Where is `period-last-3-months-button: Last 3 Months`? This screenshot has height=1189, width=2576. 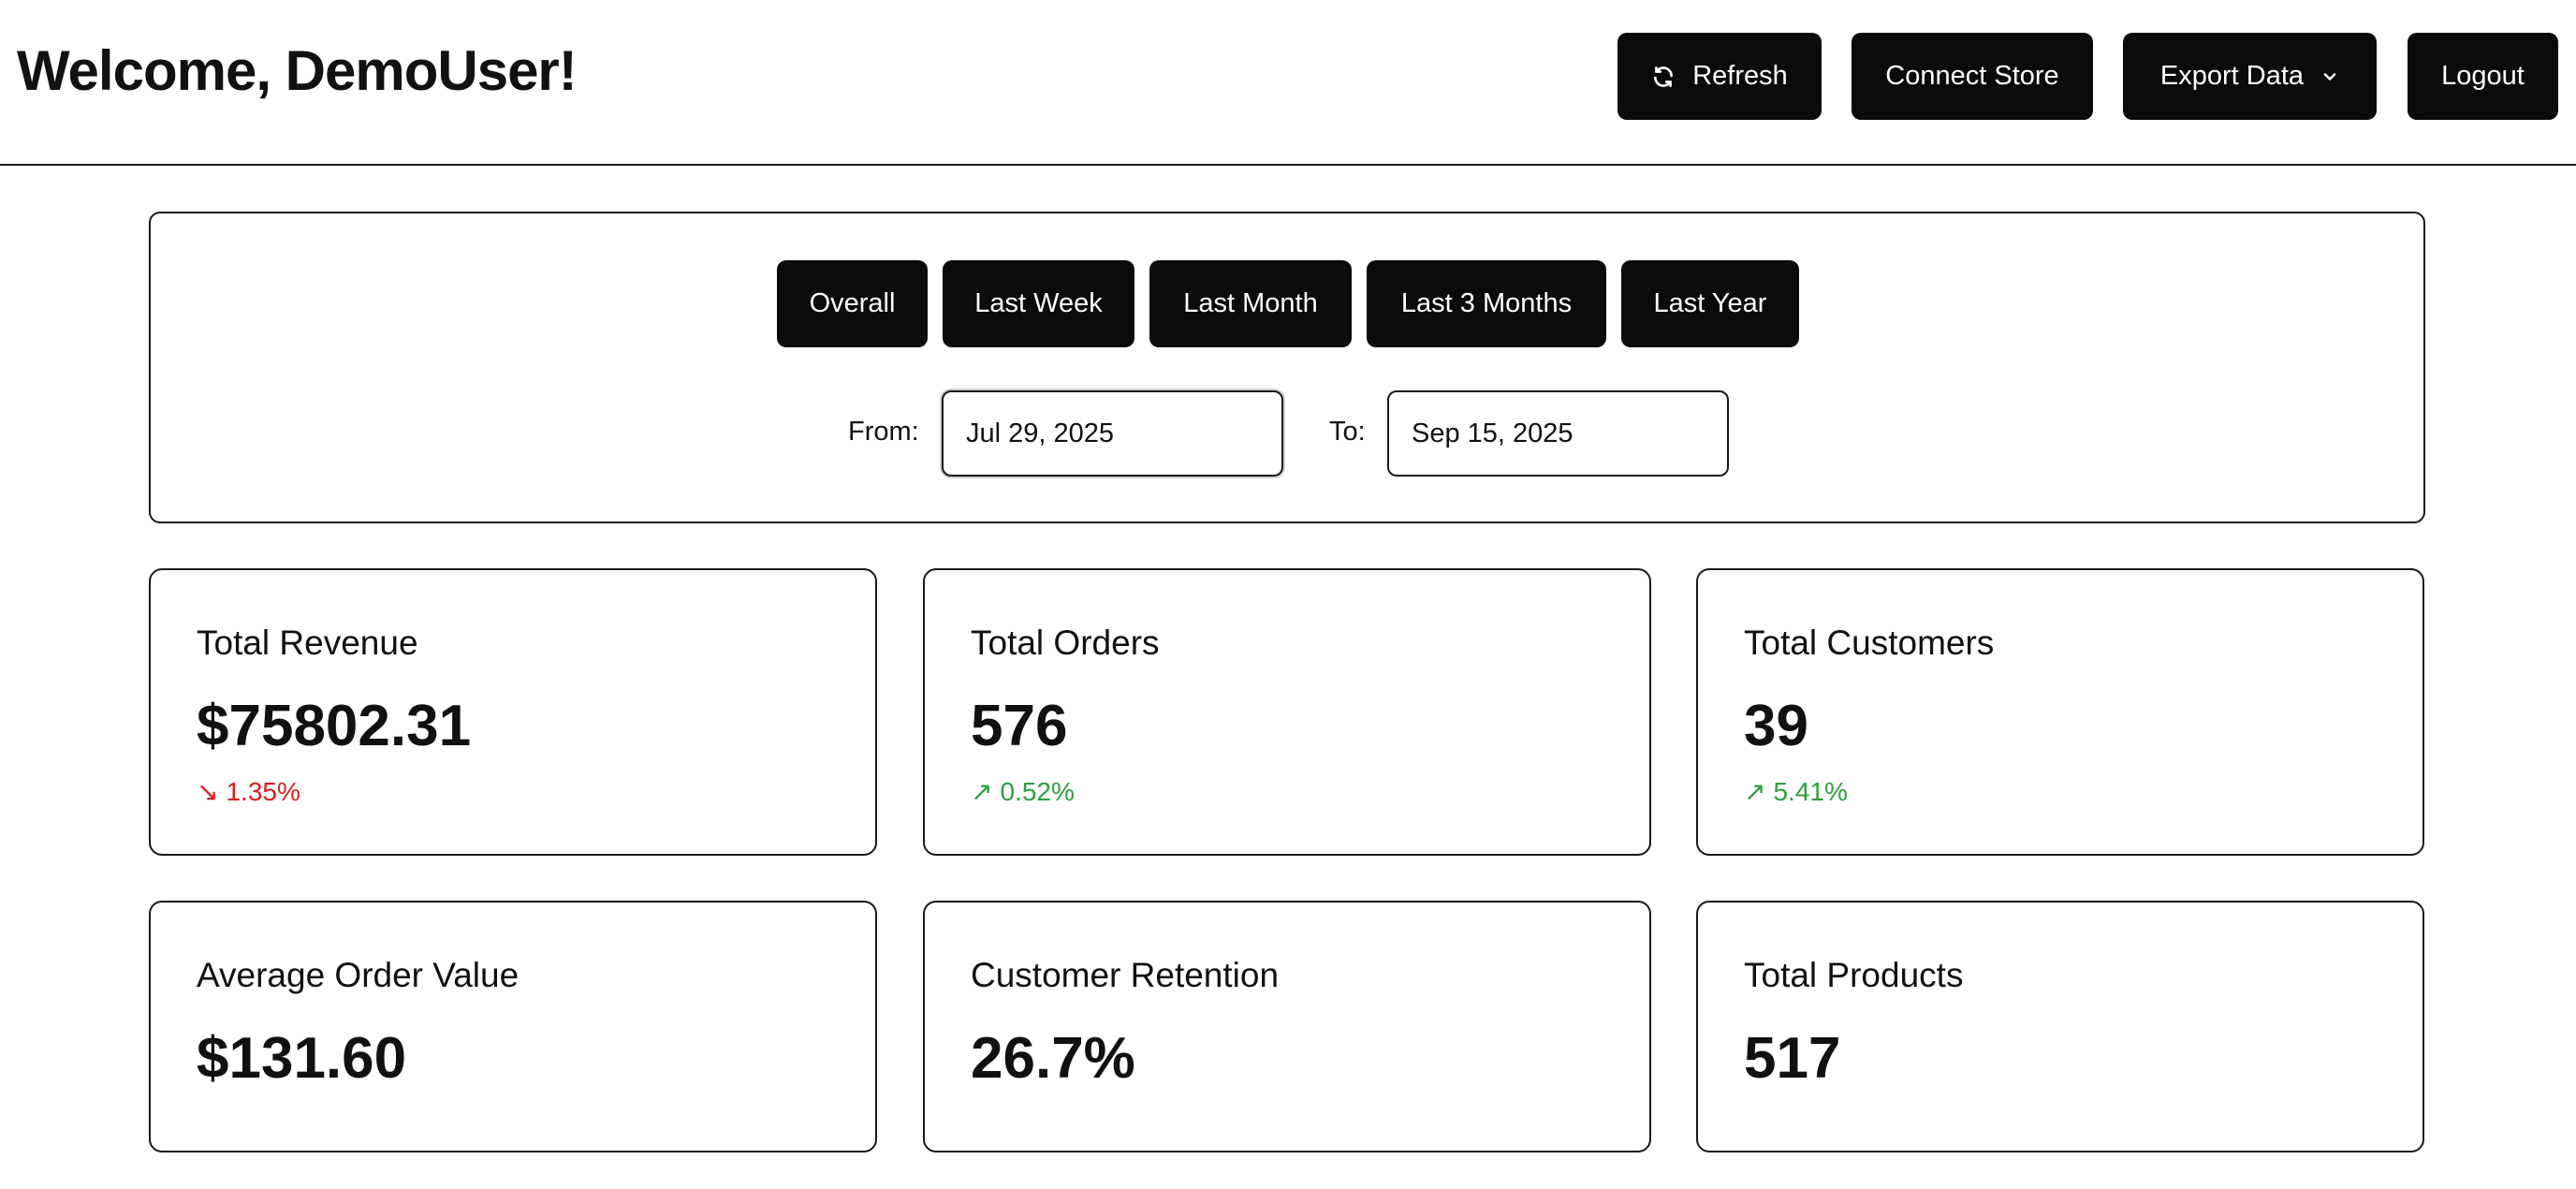 period-last-3-months-button: Last 3 Months is located at coordinates (1486, 303).